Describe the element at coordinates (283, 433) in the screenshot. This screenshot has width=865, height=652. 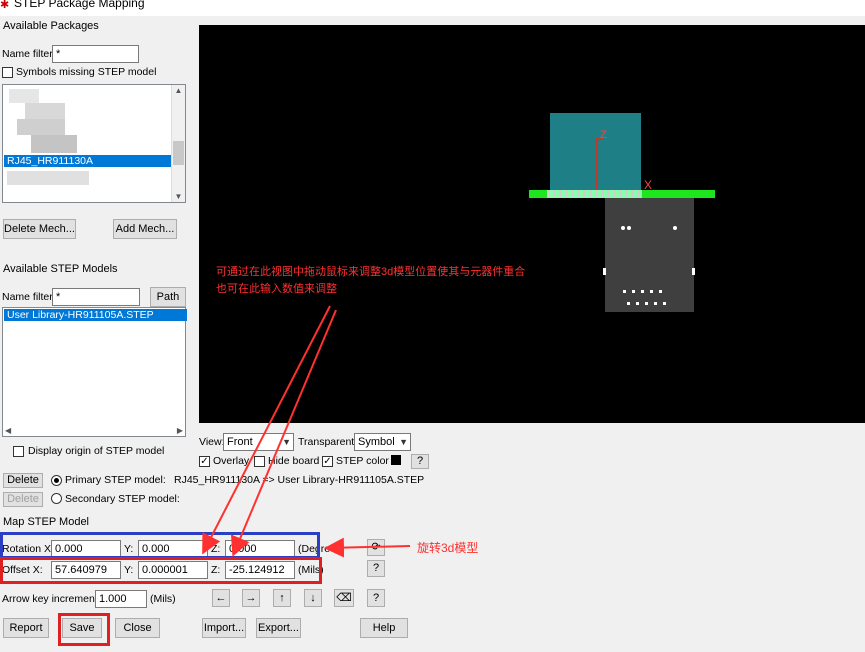
I see `annotation-arrow-rotation` at that location.